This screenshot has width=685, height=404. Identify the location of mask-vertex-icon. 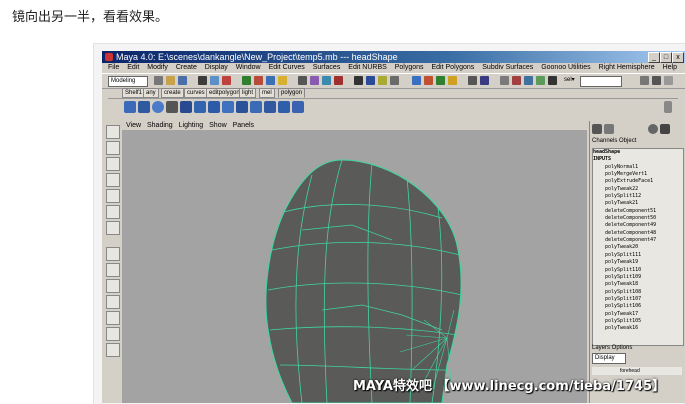
(246, 80).